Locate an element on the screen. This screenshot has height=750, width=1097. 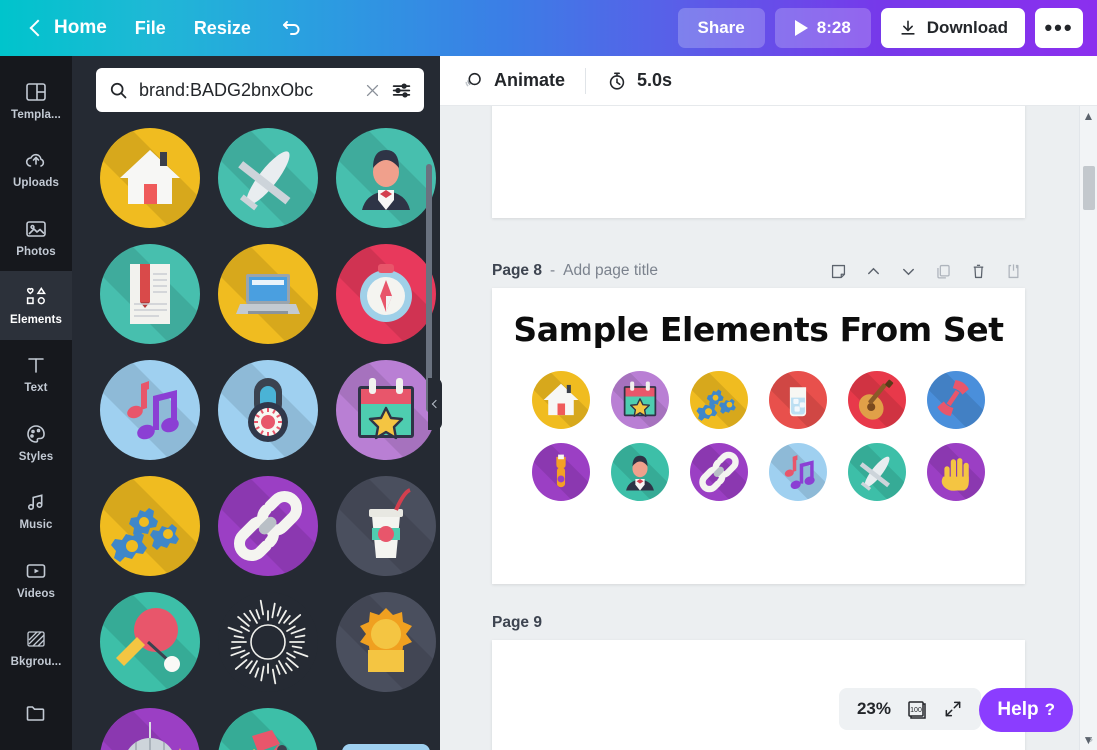
sidebar-item-styles: Styles is located at coordinates (36, 442).